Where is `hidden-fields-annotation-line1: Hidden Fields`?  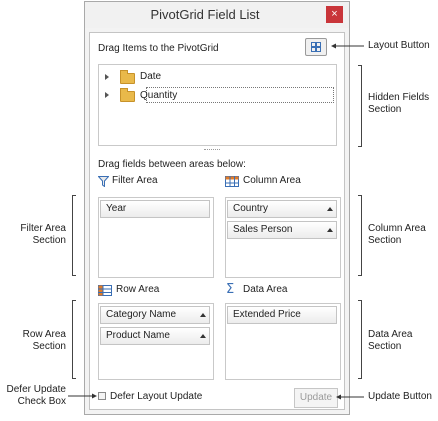 hidden-fields-annotation-line1: Hidden Fields is located at coordinates (399, 97).